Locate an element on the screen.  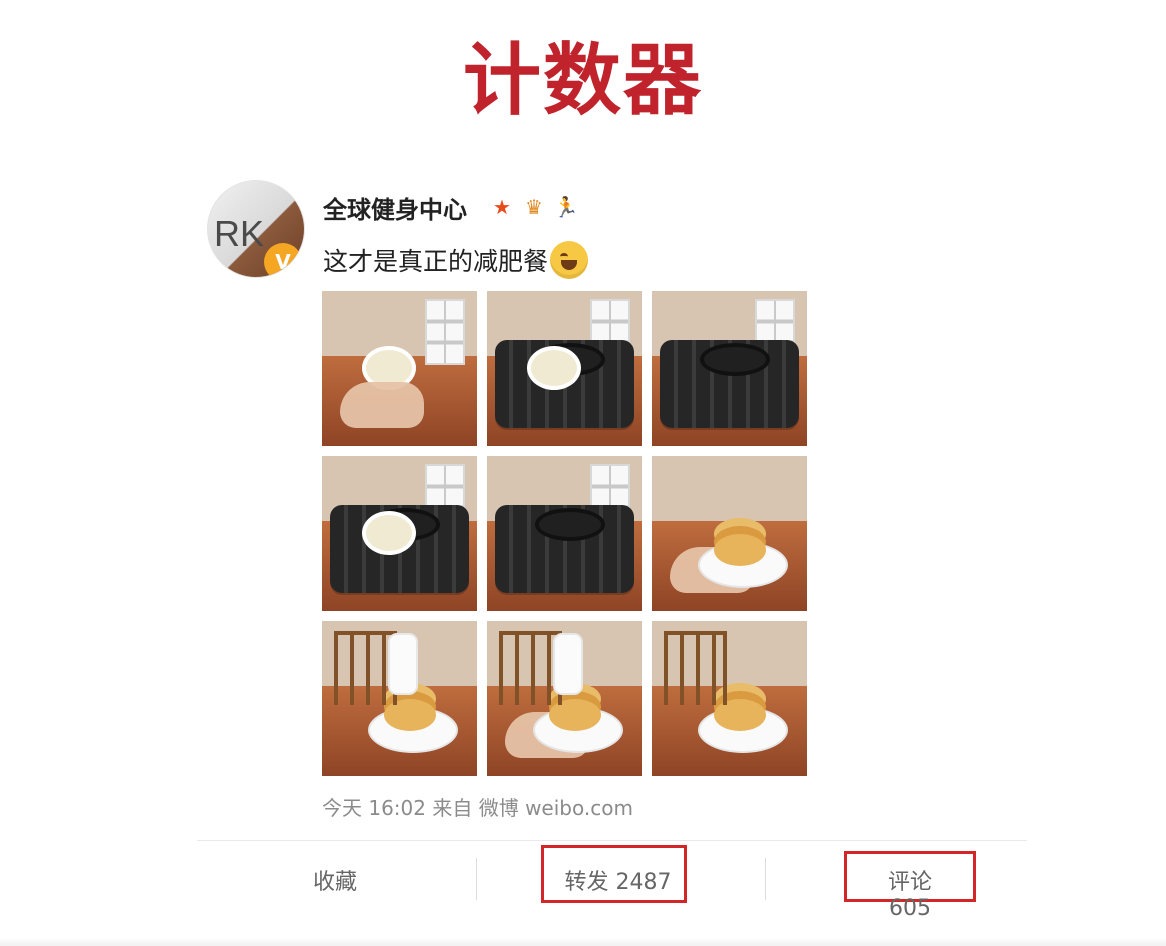
crown-level-icon: ♛ is located at coordinates (534, 207).